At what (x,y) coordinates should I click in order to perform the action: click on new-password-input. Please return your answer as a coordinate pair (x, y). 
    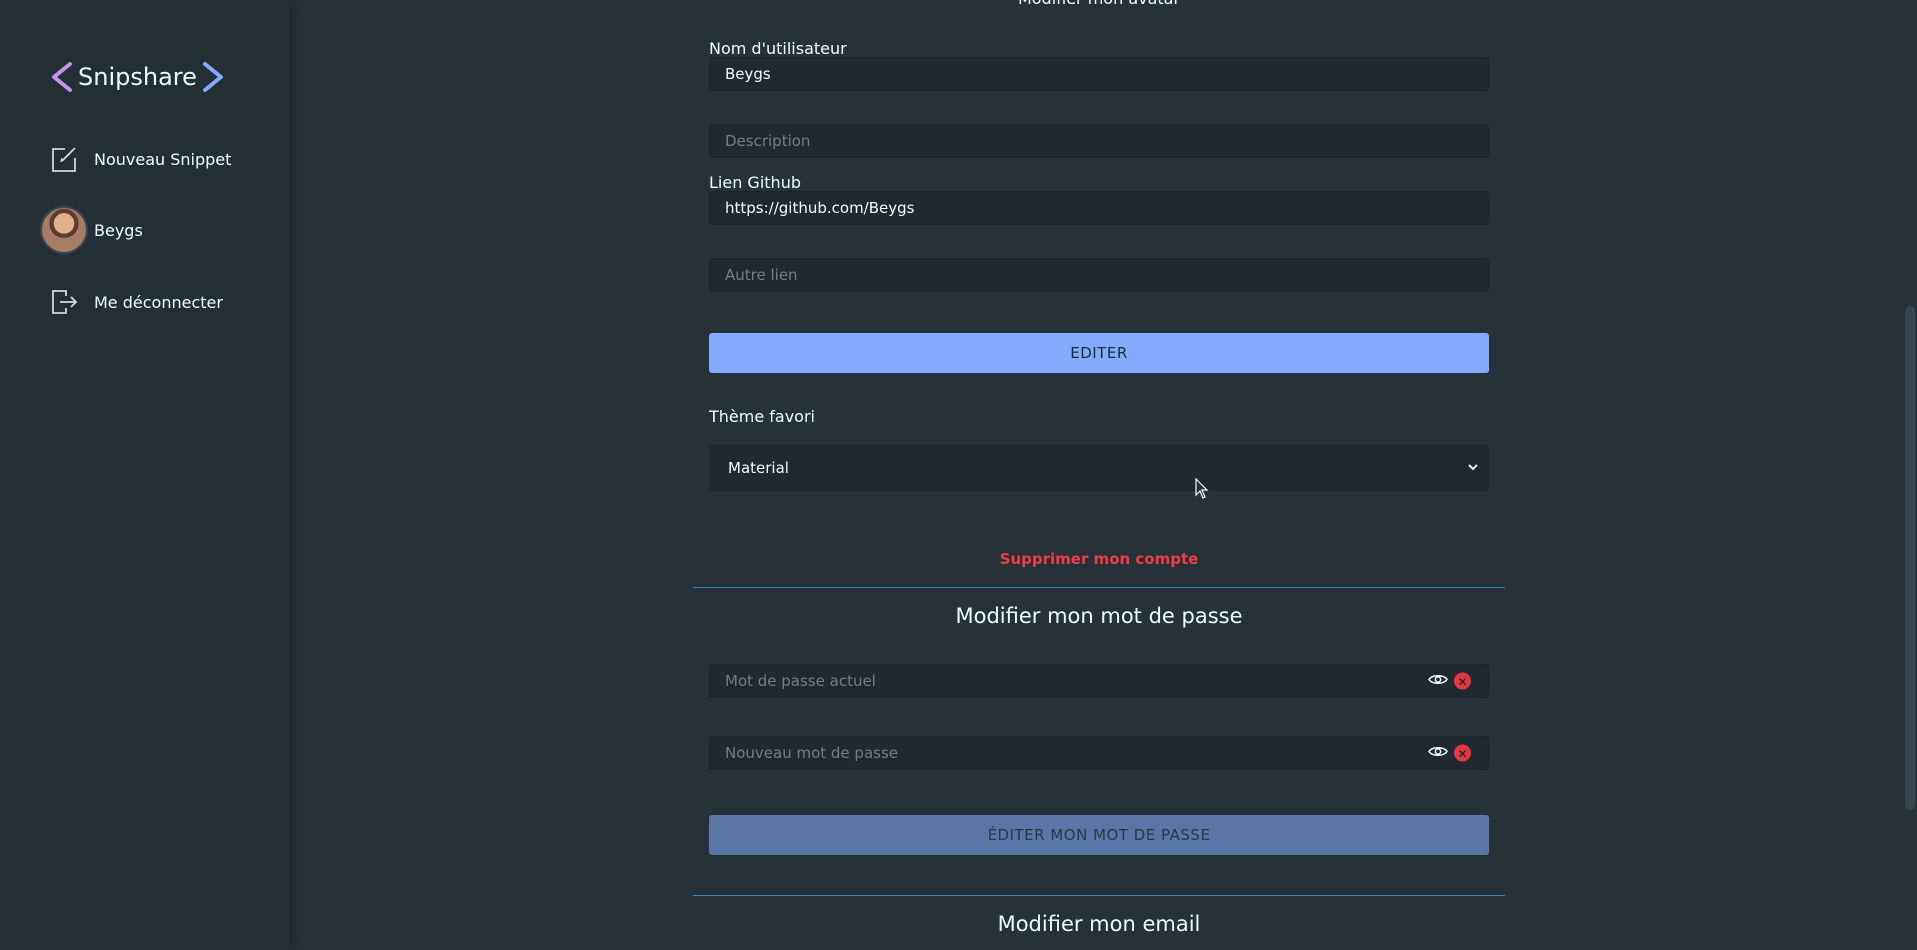
    Looking at the image, I should click on (1099, 753).